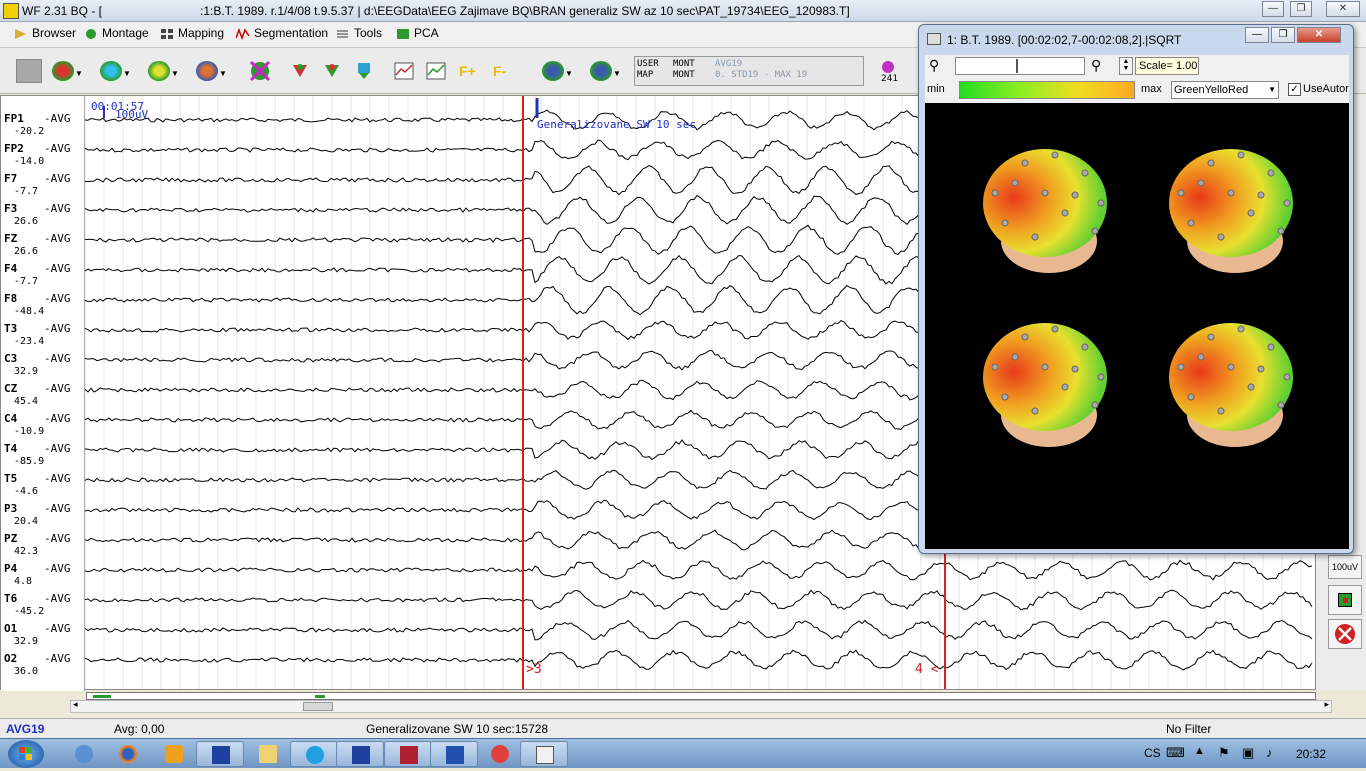 The image size is (1366, 771). I want to click on toolbar-clear-button, so click(261, 71).